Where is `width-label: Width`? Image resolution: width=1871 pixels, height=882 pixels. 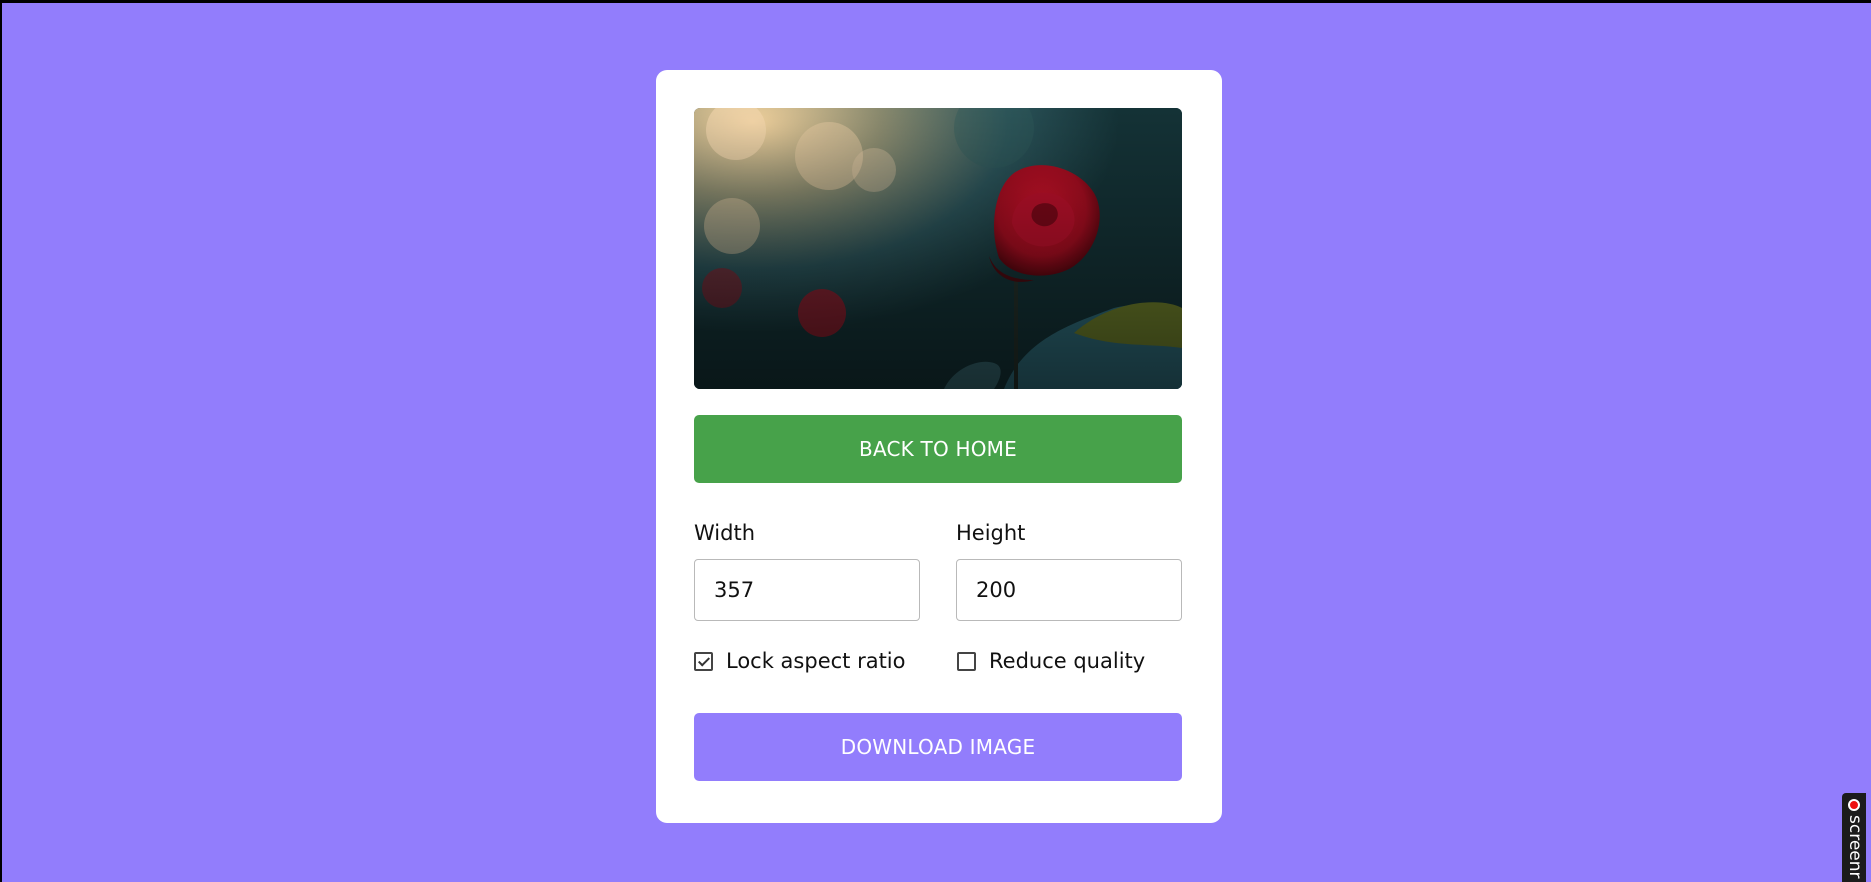 width-label: Width is located at coordinates (725, 533).